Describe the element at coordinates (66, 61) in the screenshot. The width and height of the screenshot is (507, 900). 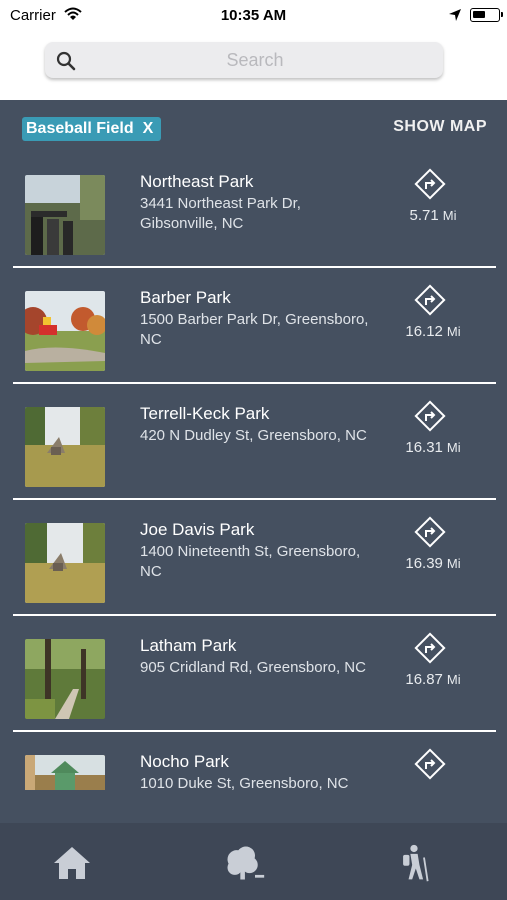
I see `search-icon` at that location.